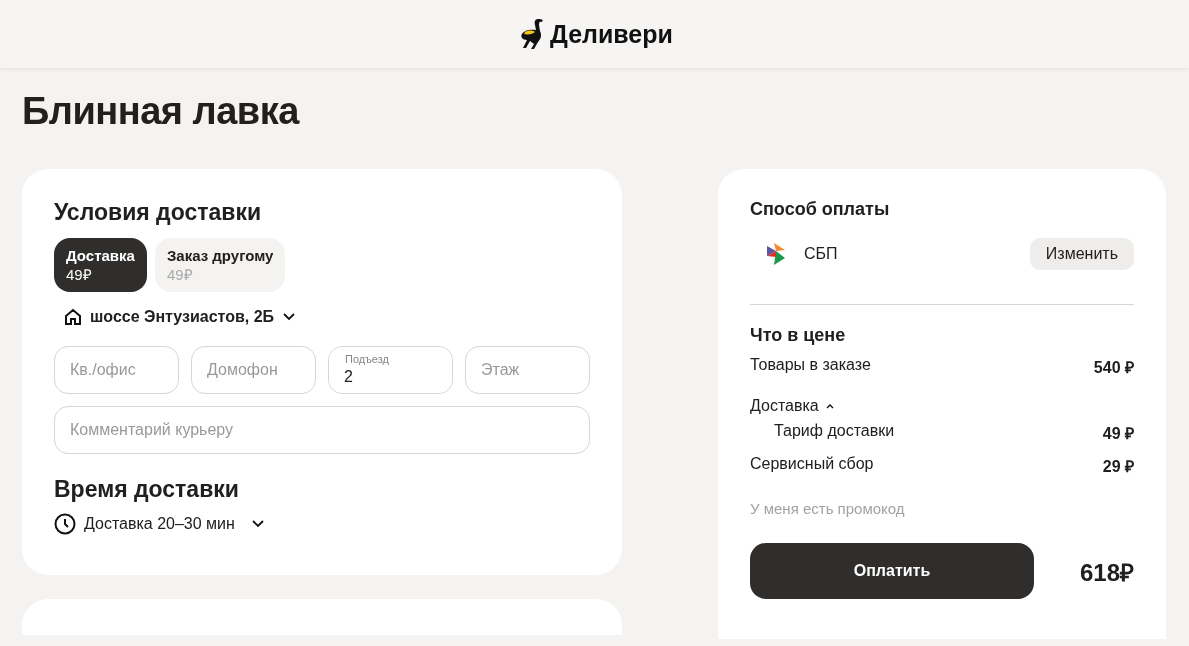 The image size is (1189, 646). Describe the element at coordinates (820, 209) in the screenshot. I see `section-title: Способ оплаты` at that location.